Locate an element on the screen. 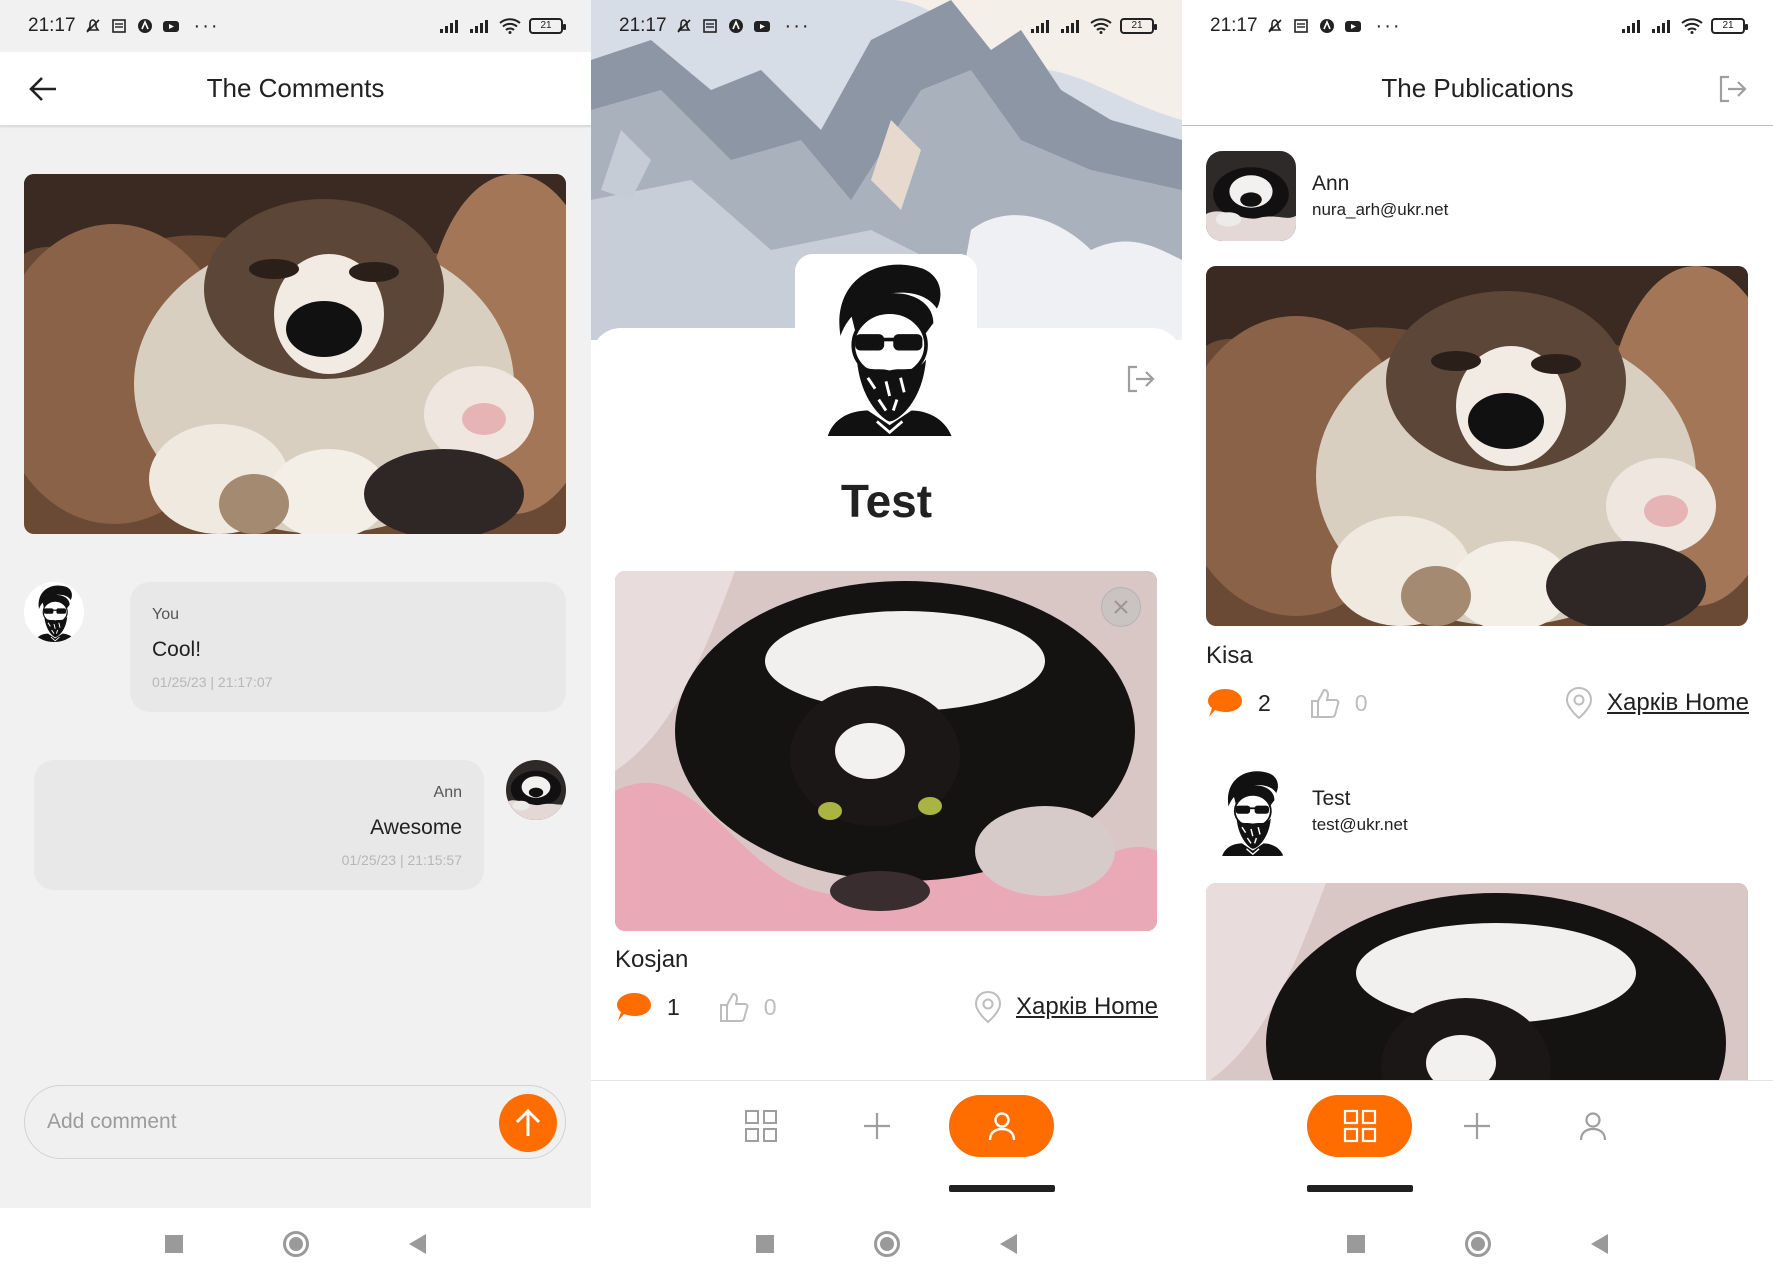 The image size is (1773, 1280). comment-box is located at coordinates (295, 1122).